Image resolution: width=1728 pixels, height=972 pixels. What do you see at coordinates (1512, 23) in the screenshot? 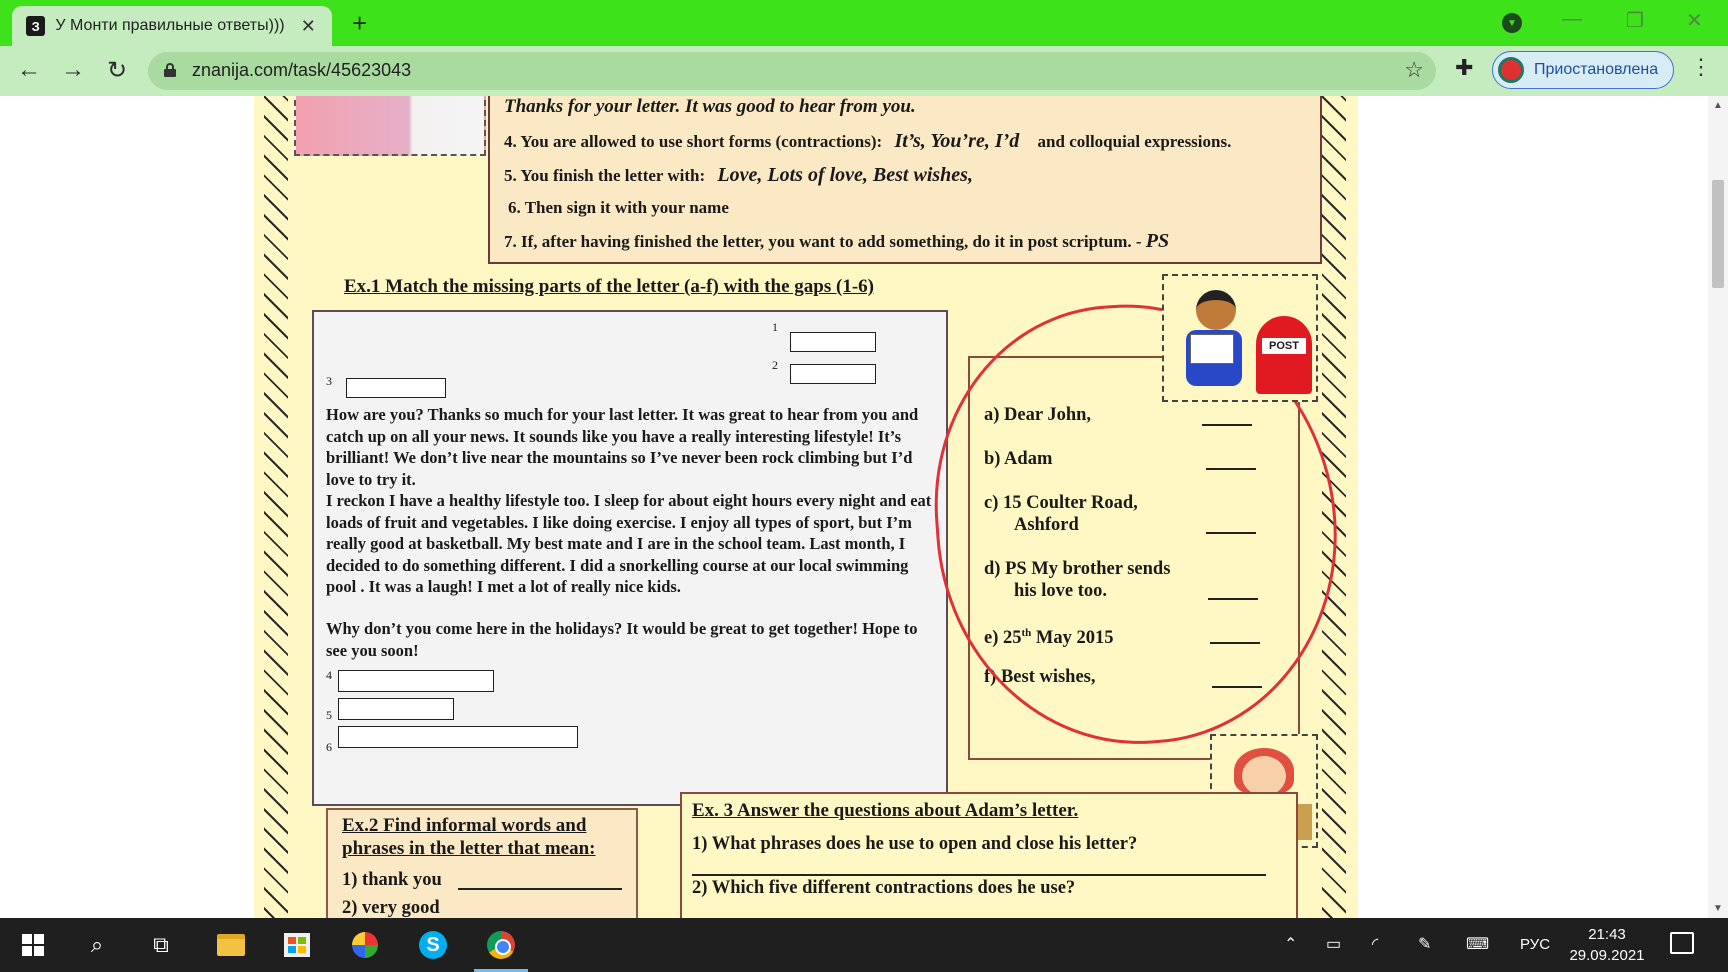
I see `tab-search-icon: ▼` at bounding box center [1512, 23].